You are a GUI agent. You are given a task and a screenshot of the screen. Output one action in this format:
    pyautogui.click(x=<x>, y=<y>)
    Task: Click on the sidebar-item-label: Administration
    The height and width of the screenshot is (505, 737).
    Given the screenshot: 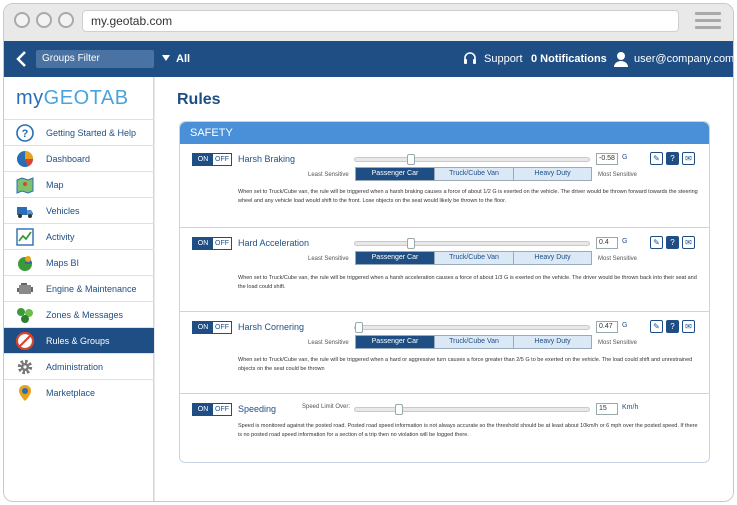 What is the action you would take?
    pyautogui.click(x=75, y=367)
    